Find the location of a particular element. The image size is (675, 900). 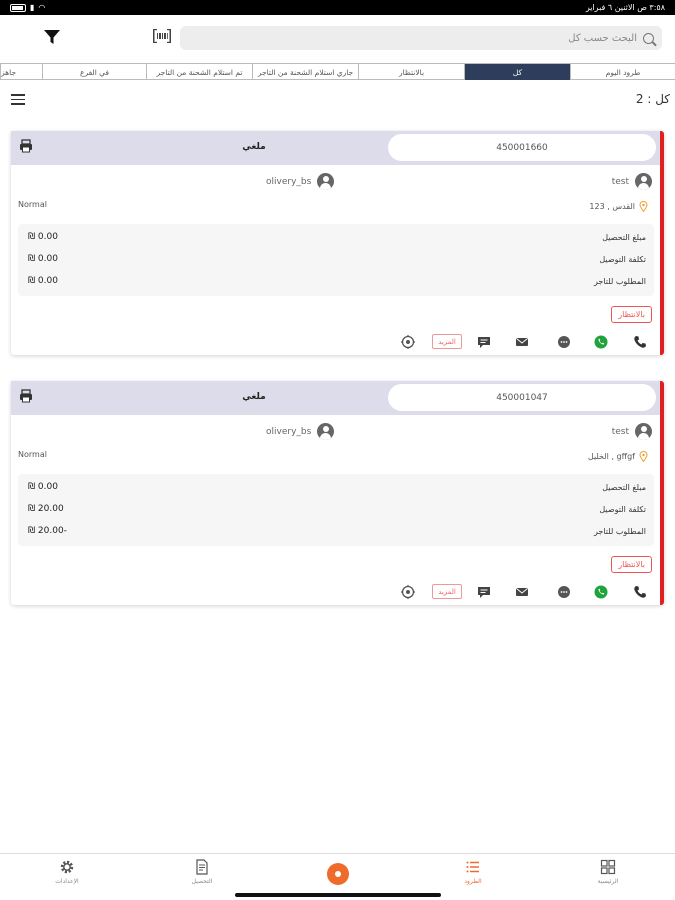

bottom-nav: الإعدادات التحصيل الطرود الرئيسية is located at coordinates (337, 876).